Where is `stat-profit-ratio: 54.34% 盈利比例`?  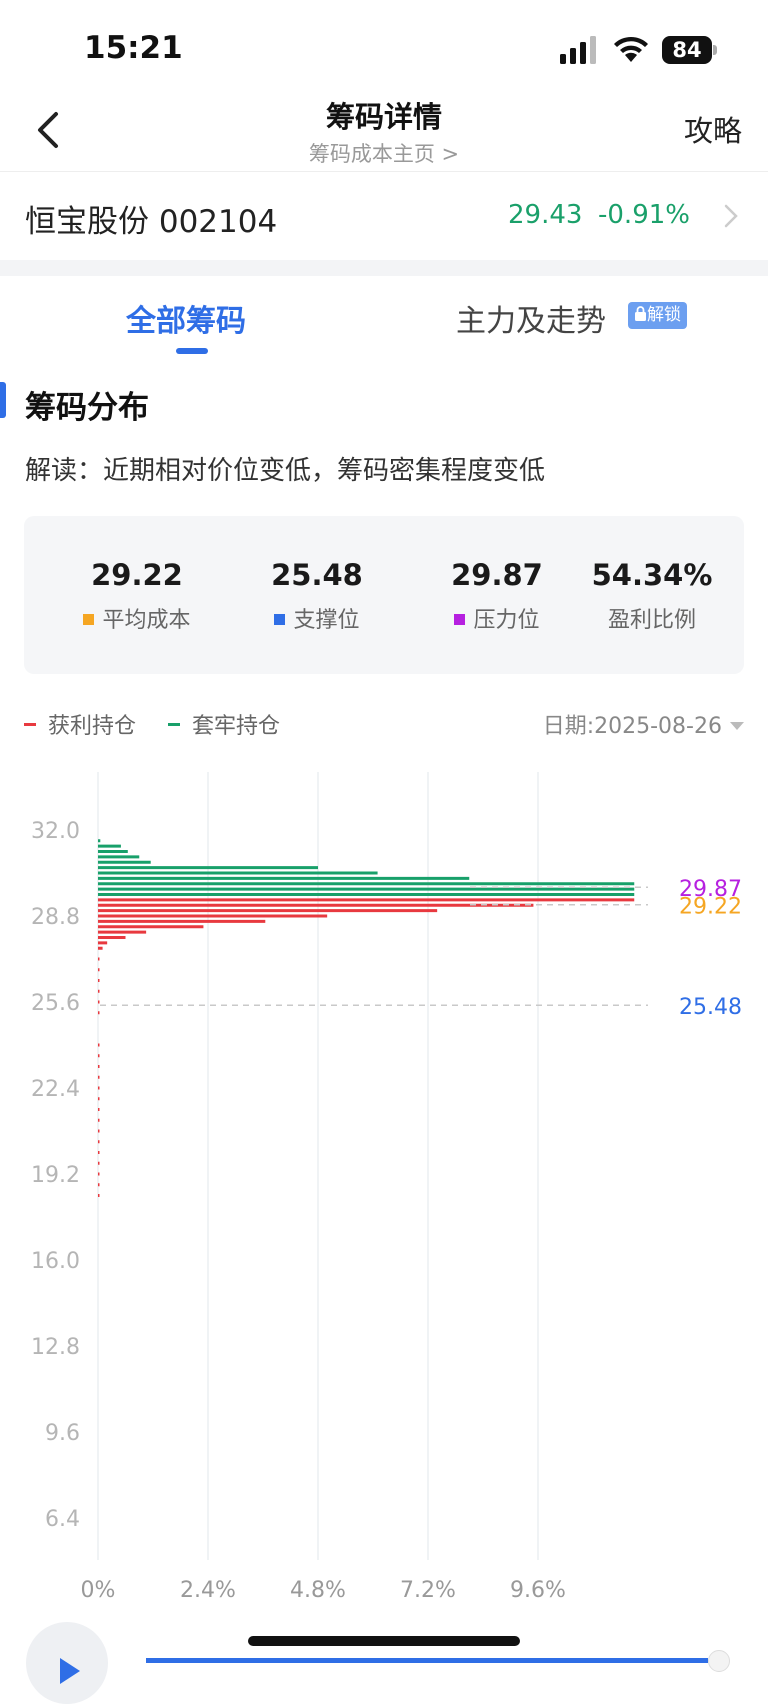
stat-profit-ratio: 54.34% 盈利比例 is located at coordinates (652, 596).